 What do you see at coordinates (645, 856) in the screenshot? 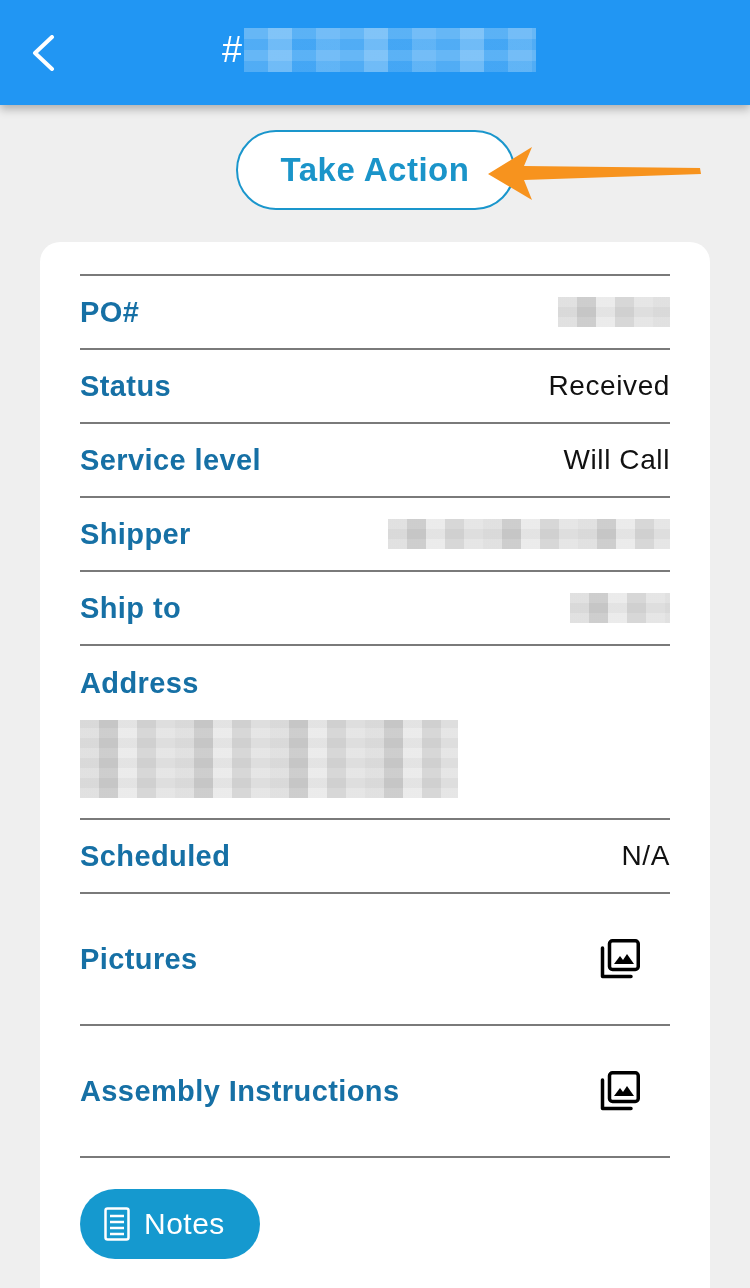
I see `field-value: N/A` at bounding box center [645, 856].